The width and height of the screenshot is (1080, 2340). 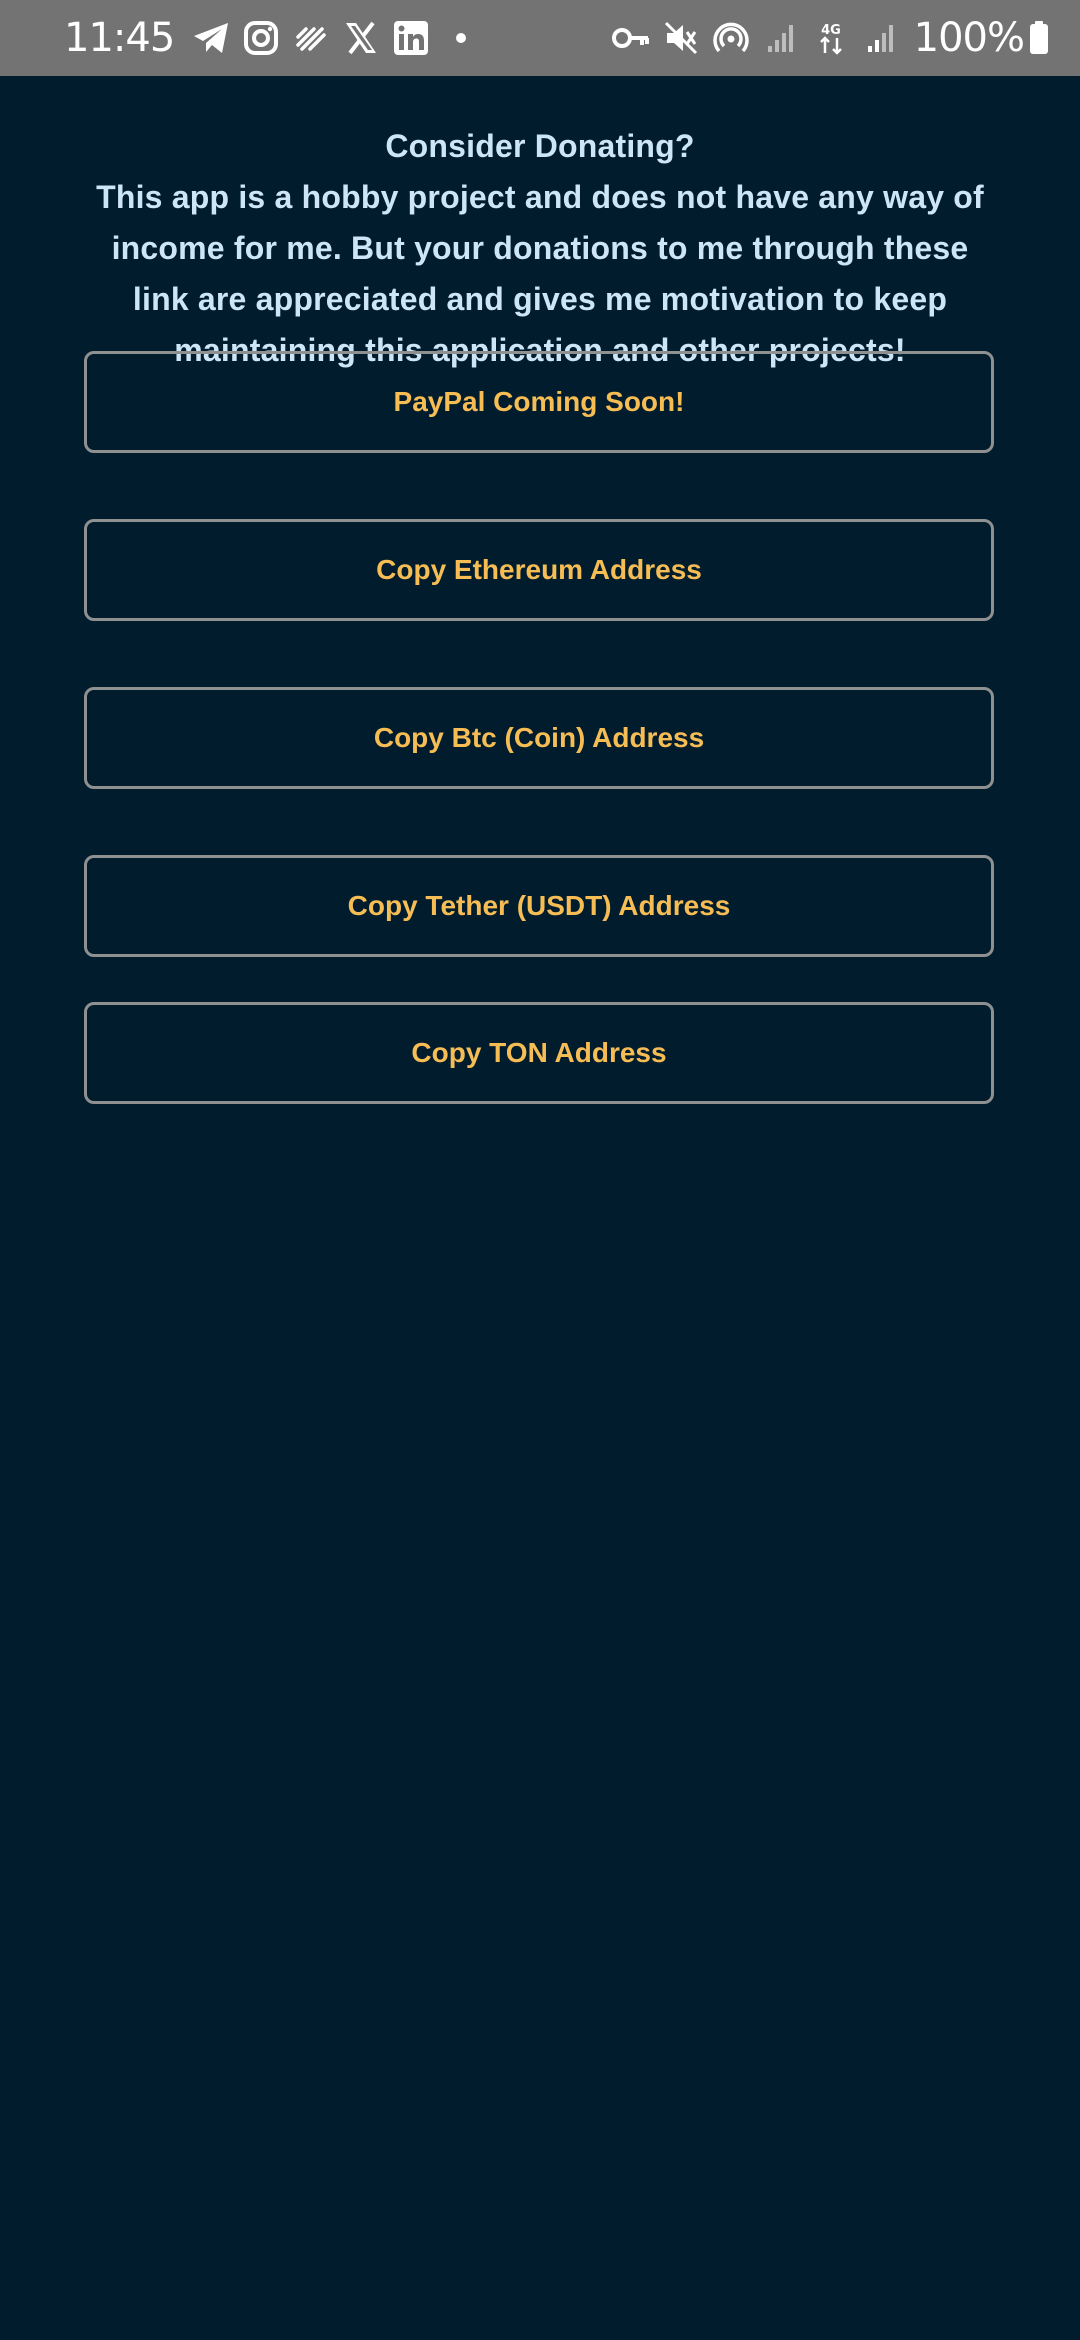 I want to click on copy-usdt-address-button: Copy Tether (USDT) Address, so click(x=539, y=906).